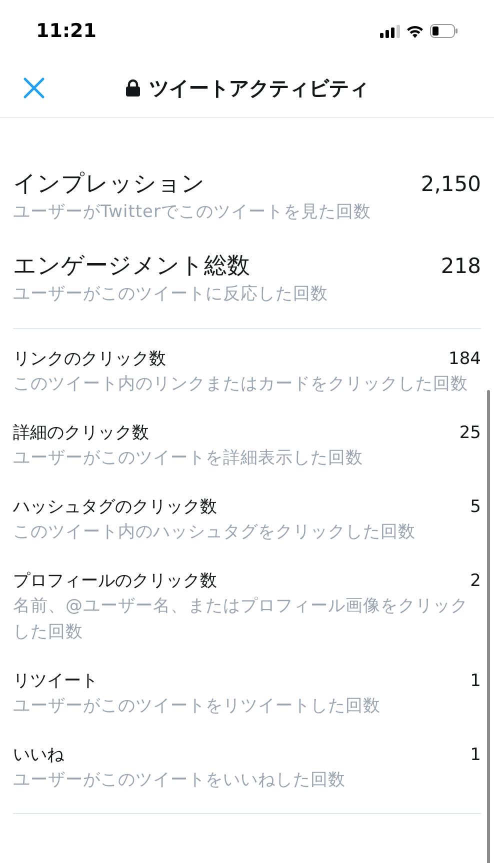 The height and width of the screenshot is (863, 494). What do you see at coordinates (133, 87) in the screenshot?
I see `lock-icon` at bounding box center [133, 87].